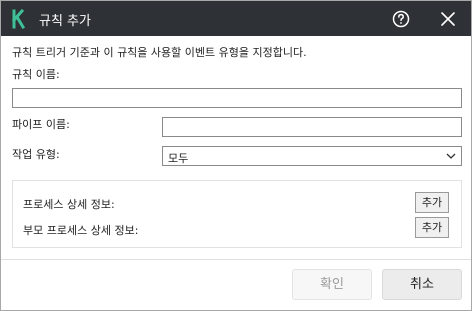  What do you see at coordinates (432, 202) in the screenshot?
I see `add-process-details-button: 추가` at bounding box center [432, 202].